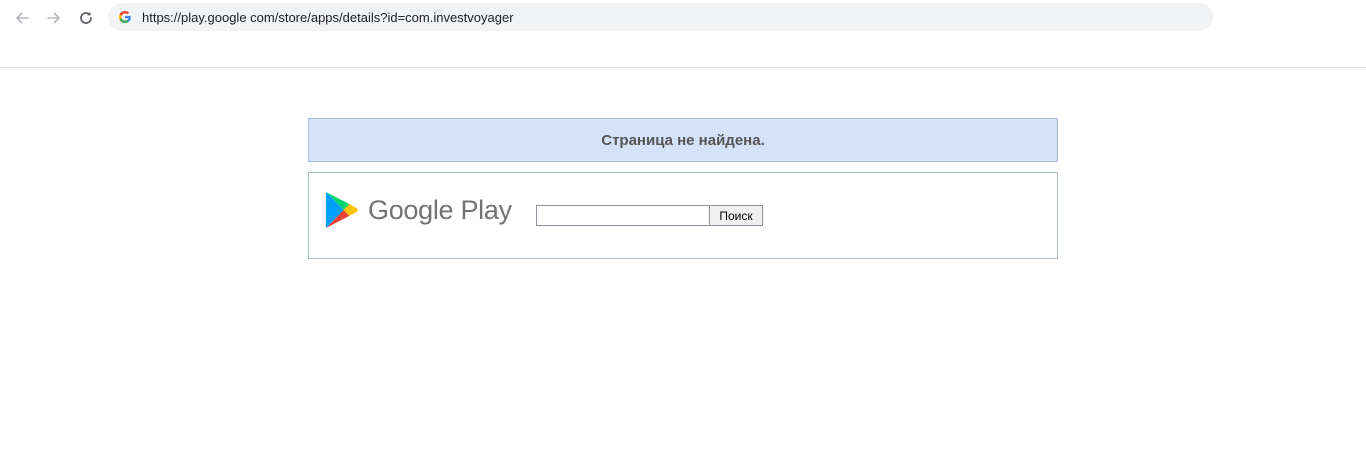  Describe the element at coordinates (683, 67) in the screenshot. I see `toolbar-divider` at that location.